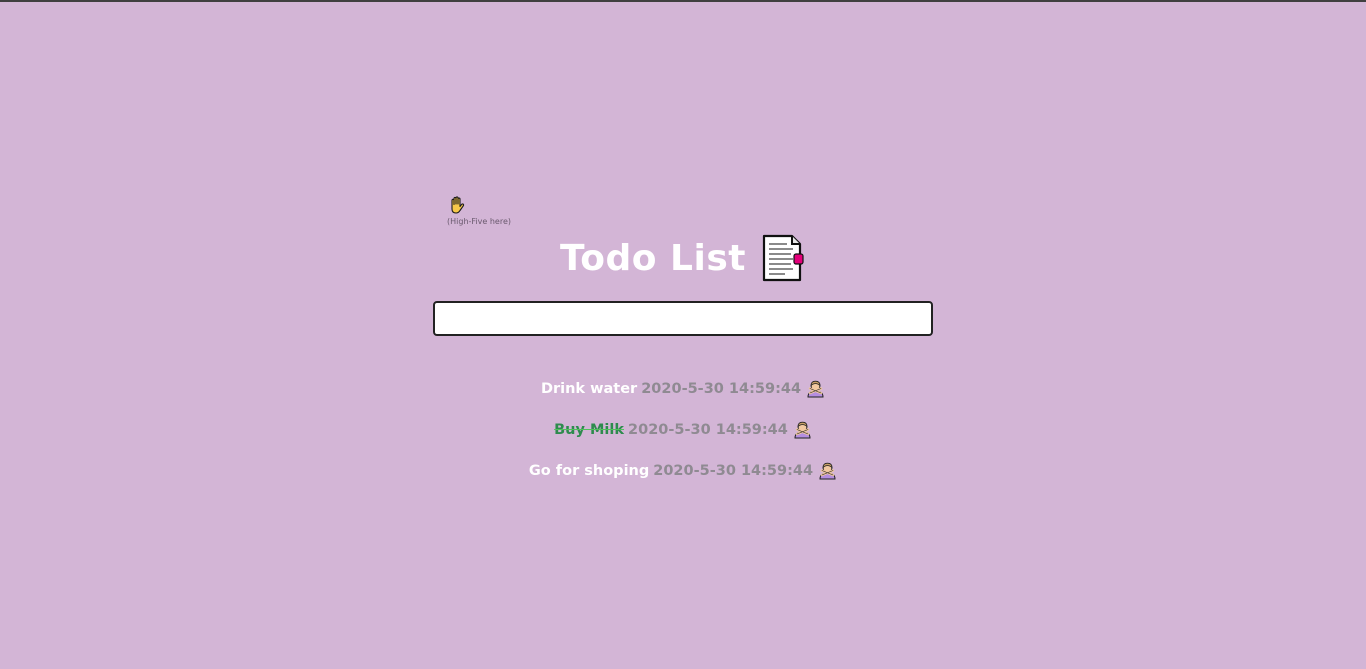 The image size is (1366, 669). Describe the element at coordinates (589, 389) in the screenshot. I see `todo-text: Drink water` at that location.